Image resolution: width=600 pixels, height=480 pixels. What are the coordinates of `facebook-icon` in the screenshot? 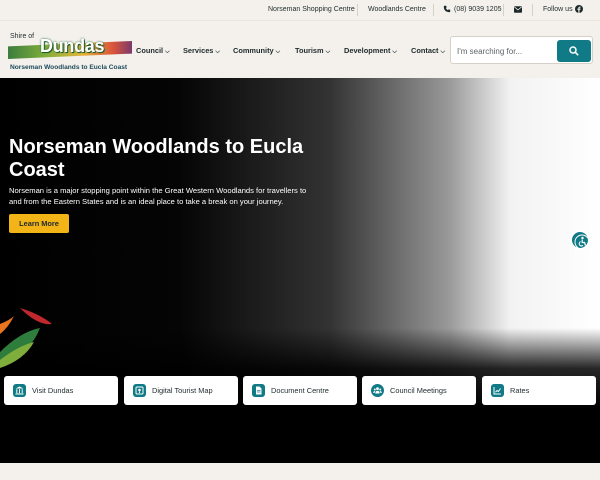 It's located at (579, 9).